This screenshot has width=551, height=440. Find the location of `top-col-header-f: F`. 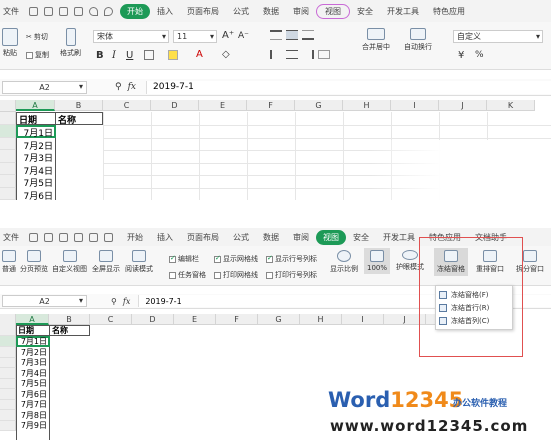

top-col-header-f: F is located at coordinates (271, 105).